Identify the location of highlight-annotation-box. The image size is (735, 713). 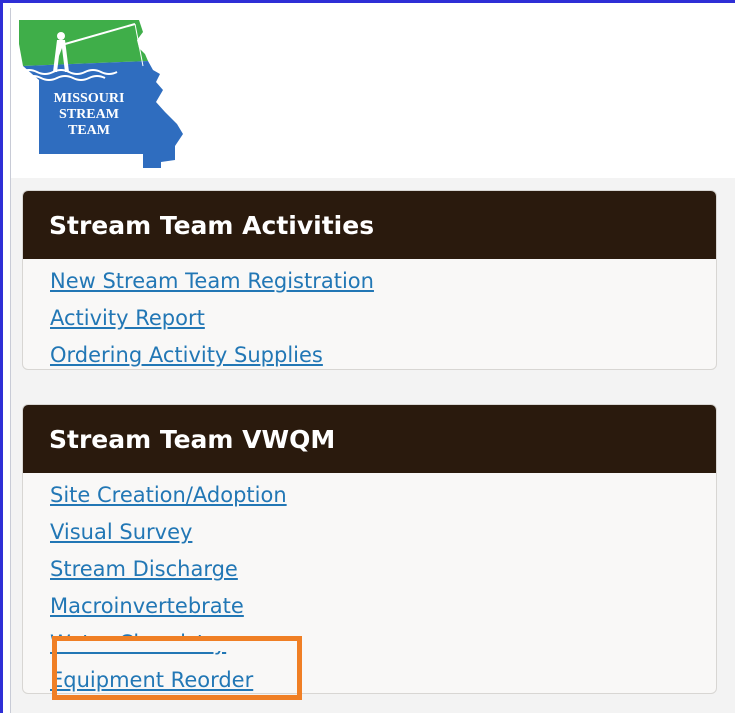
(177, 668).